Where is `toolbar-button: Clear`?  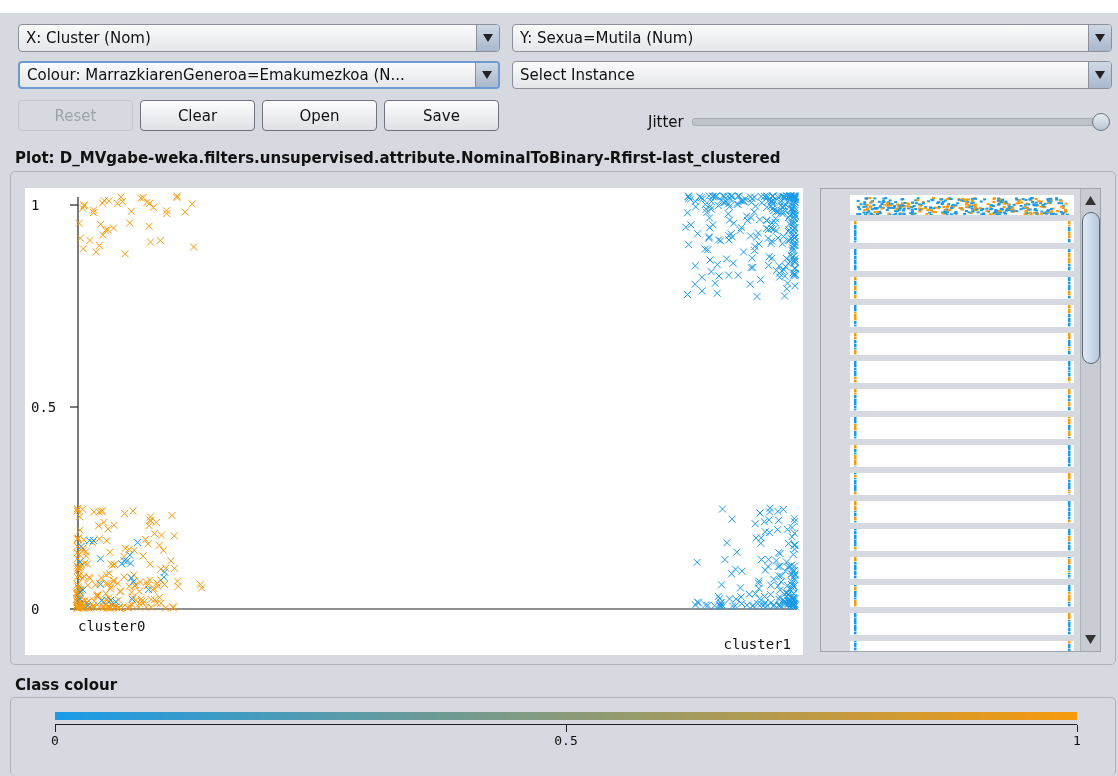
toolbar-button: Clear is located at coordinates (197, 115).